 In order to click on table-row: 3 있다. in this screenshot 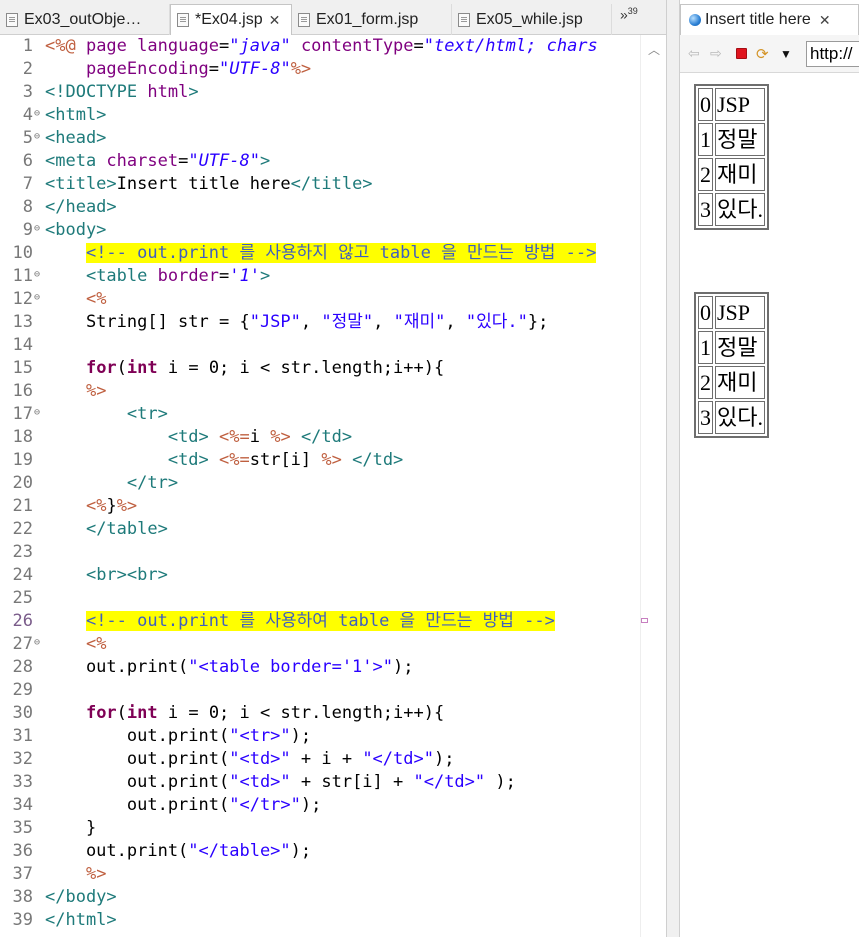, I will do `click(731, 417)`.